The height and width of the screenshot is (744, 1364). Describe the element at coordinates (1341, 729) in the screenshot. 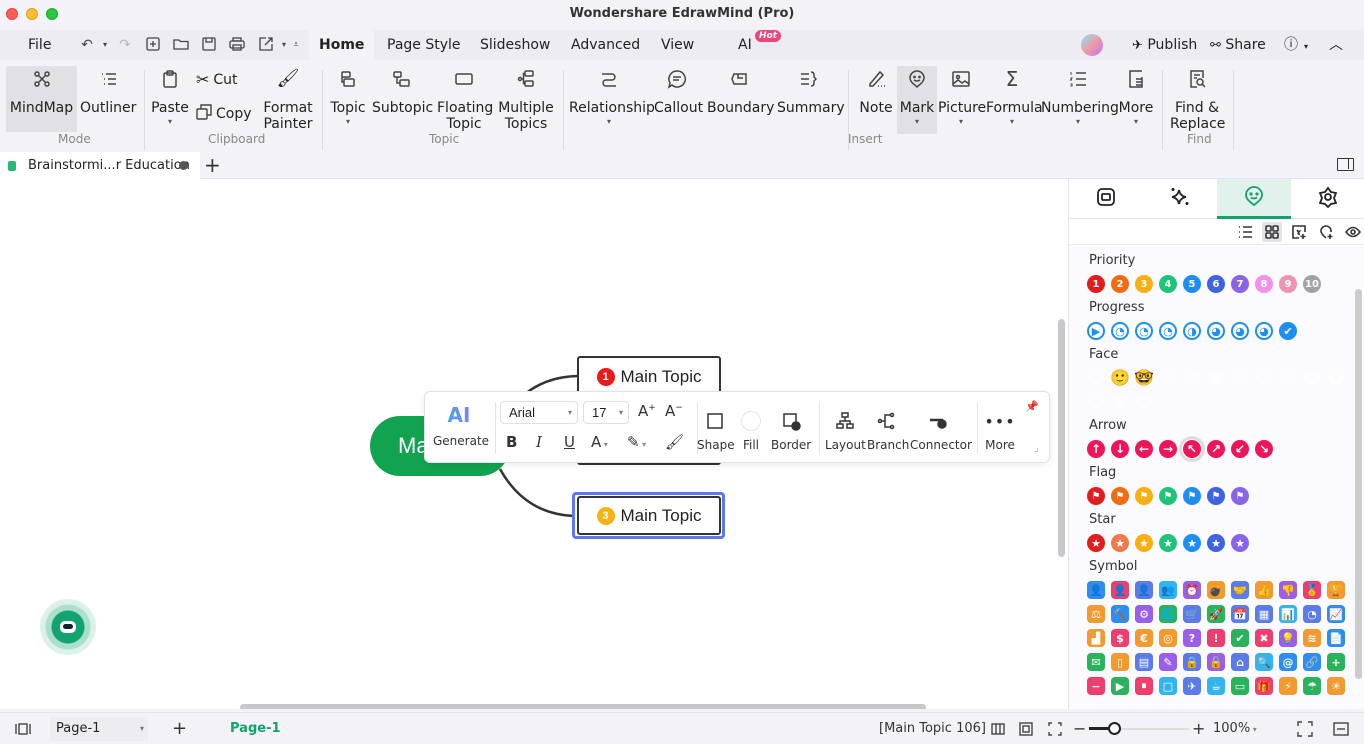

I see `fit-width-icon` at that location.